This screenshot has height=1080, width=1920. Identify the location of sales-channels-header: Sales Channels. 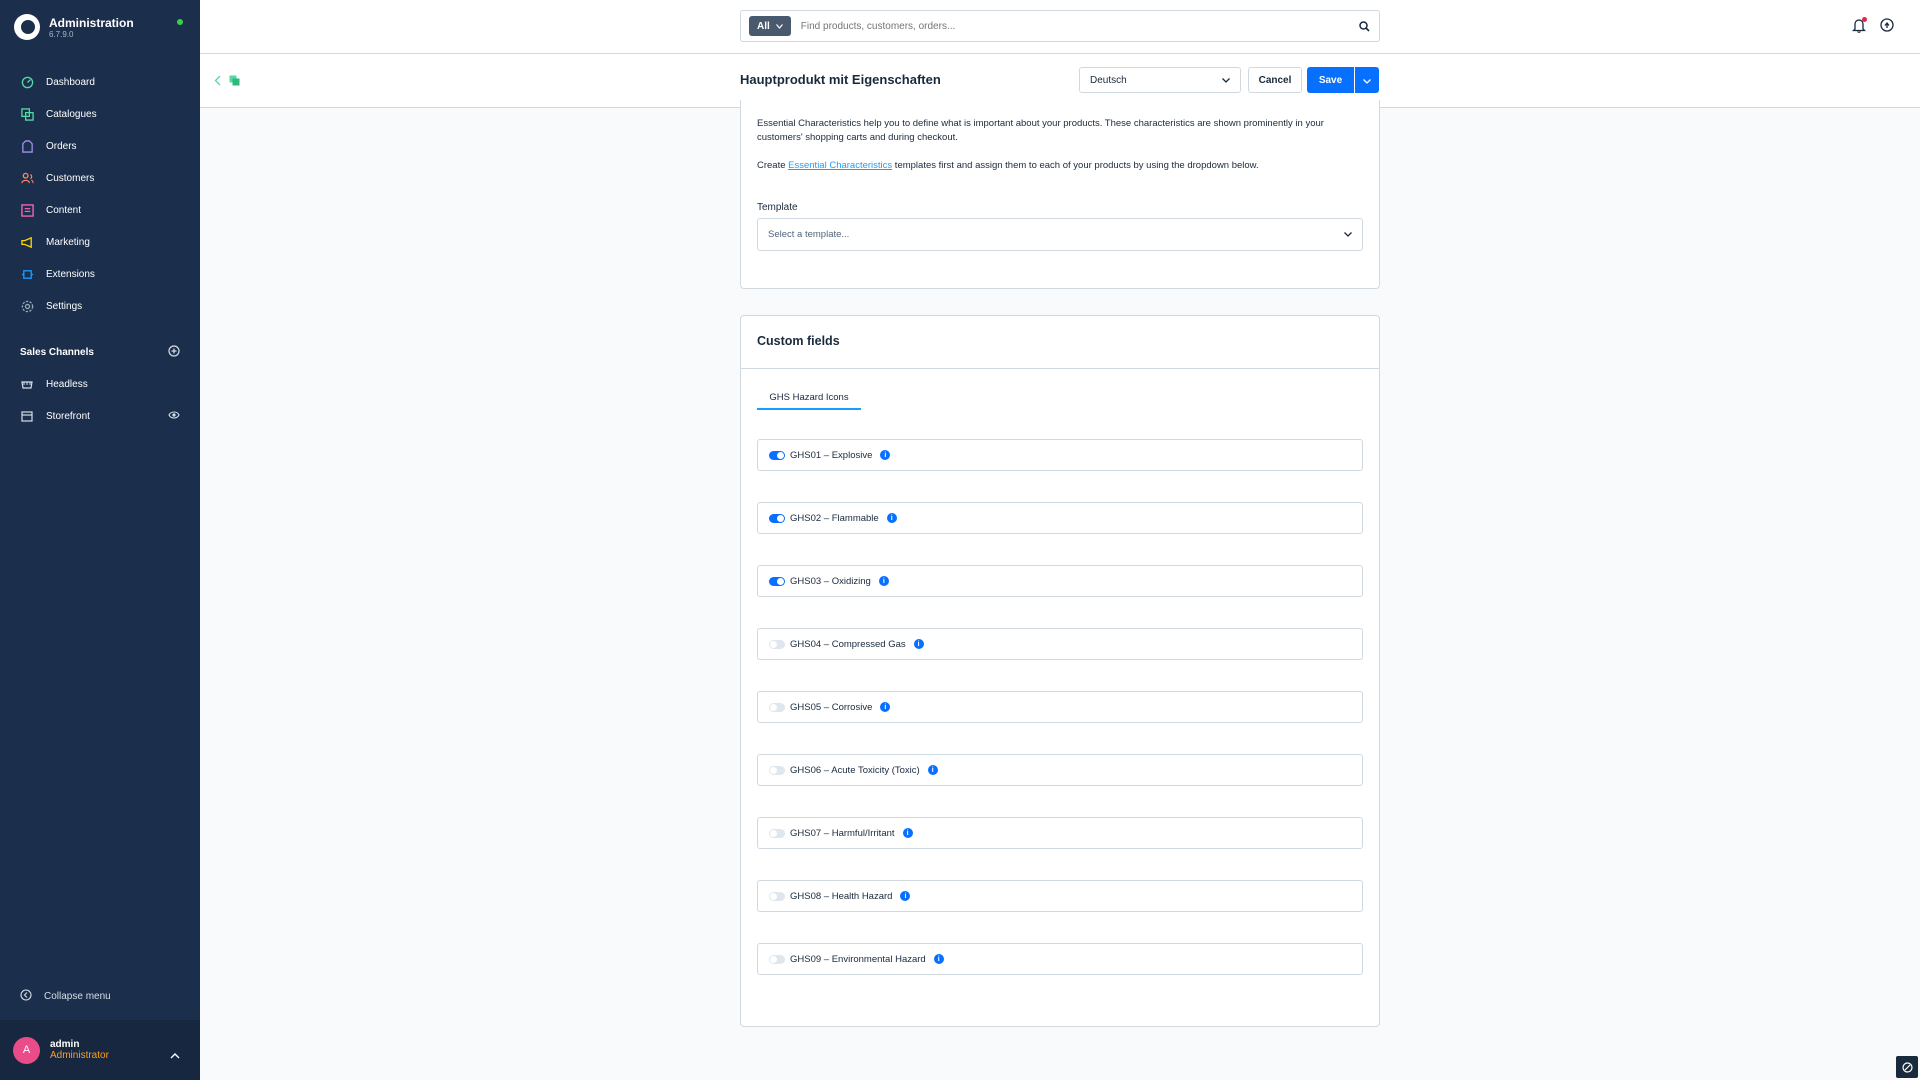
(100, 352).